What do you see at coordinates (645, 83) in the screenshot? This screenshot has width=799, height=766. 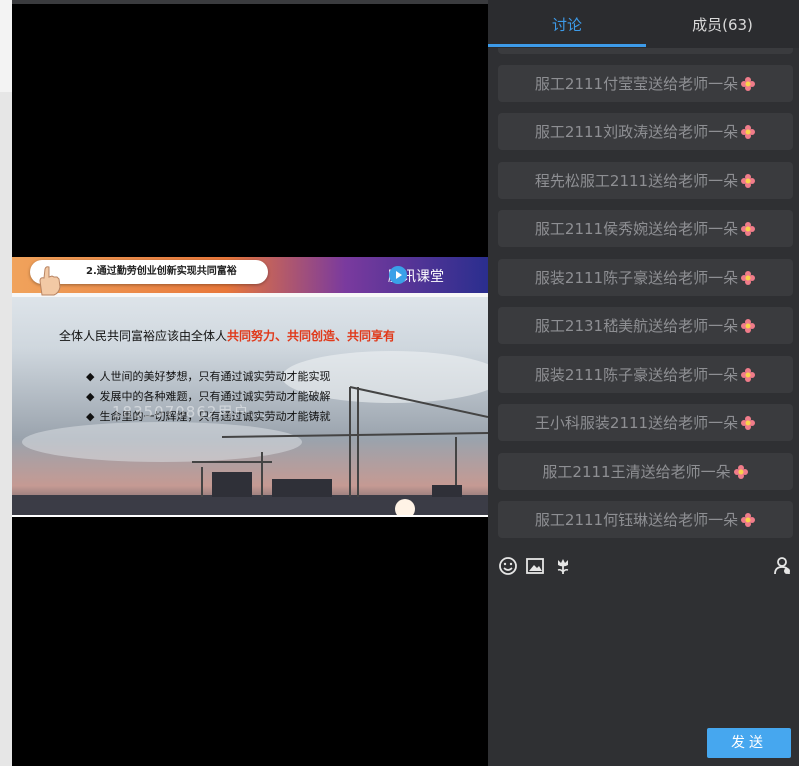 I see `chat-message: 服工2111付莹莹送给老师一朵` at bounding box center [645, 83].